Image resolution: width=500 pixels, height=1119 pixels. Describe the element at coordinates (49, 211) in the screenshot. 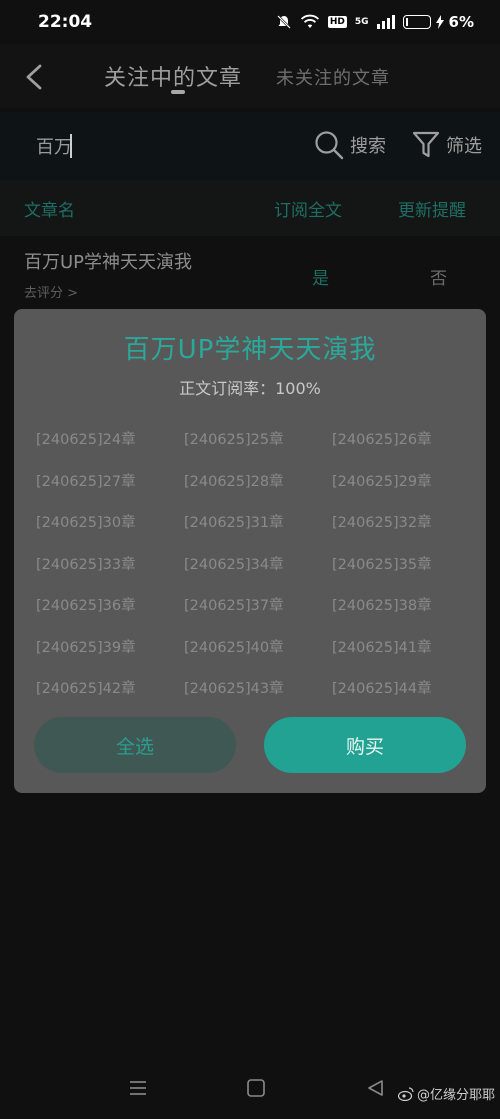

I see `column-article-name: 文章名` at that location.